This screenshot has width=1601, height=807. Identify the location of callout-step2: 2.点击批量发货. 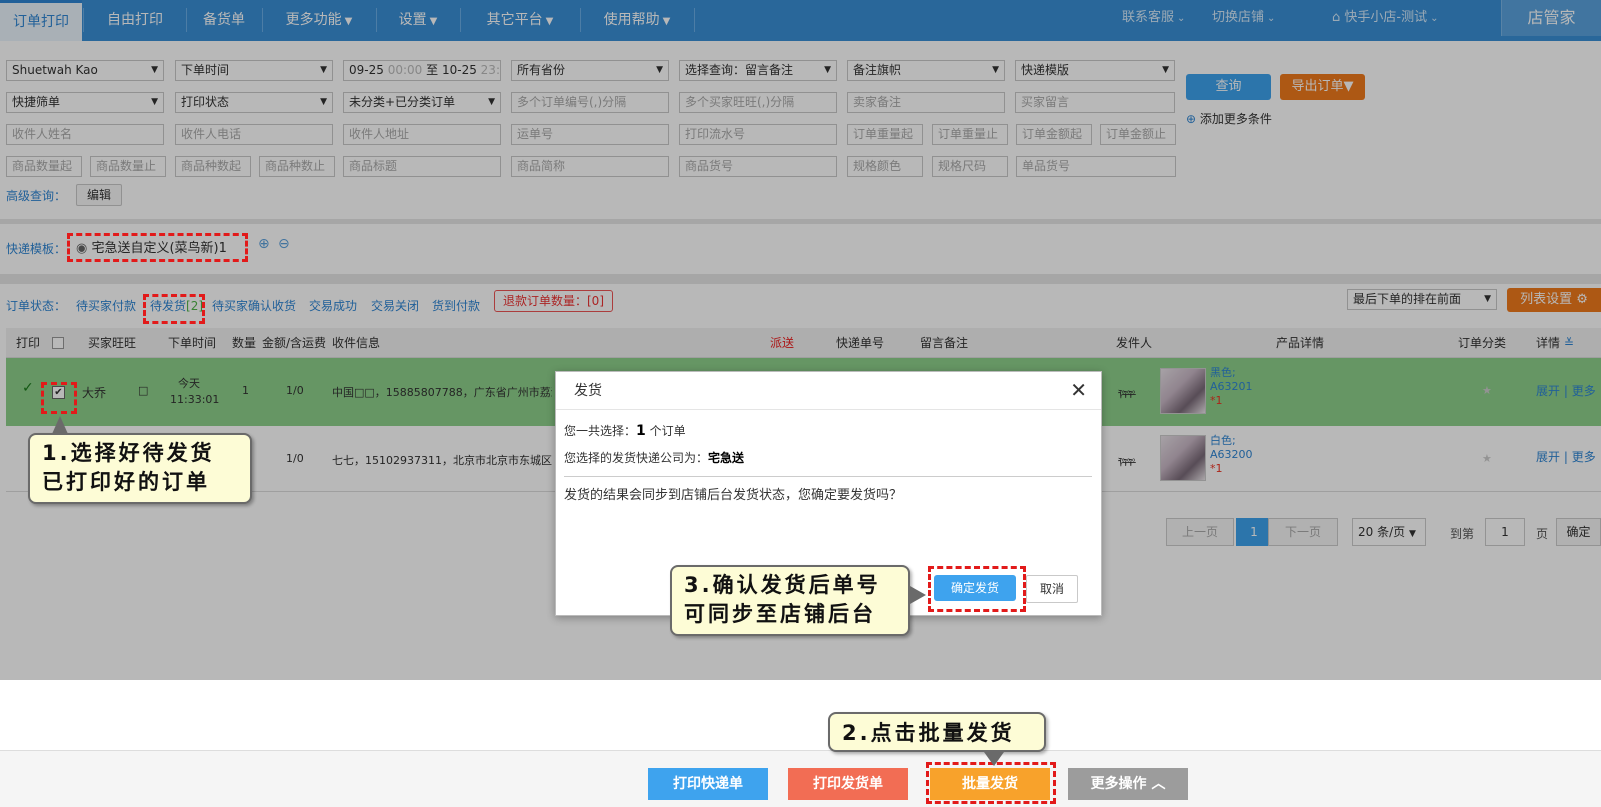
(937, 732).